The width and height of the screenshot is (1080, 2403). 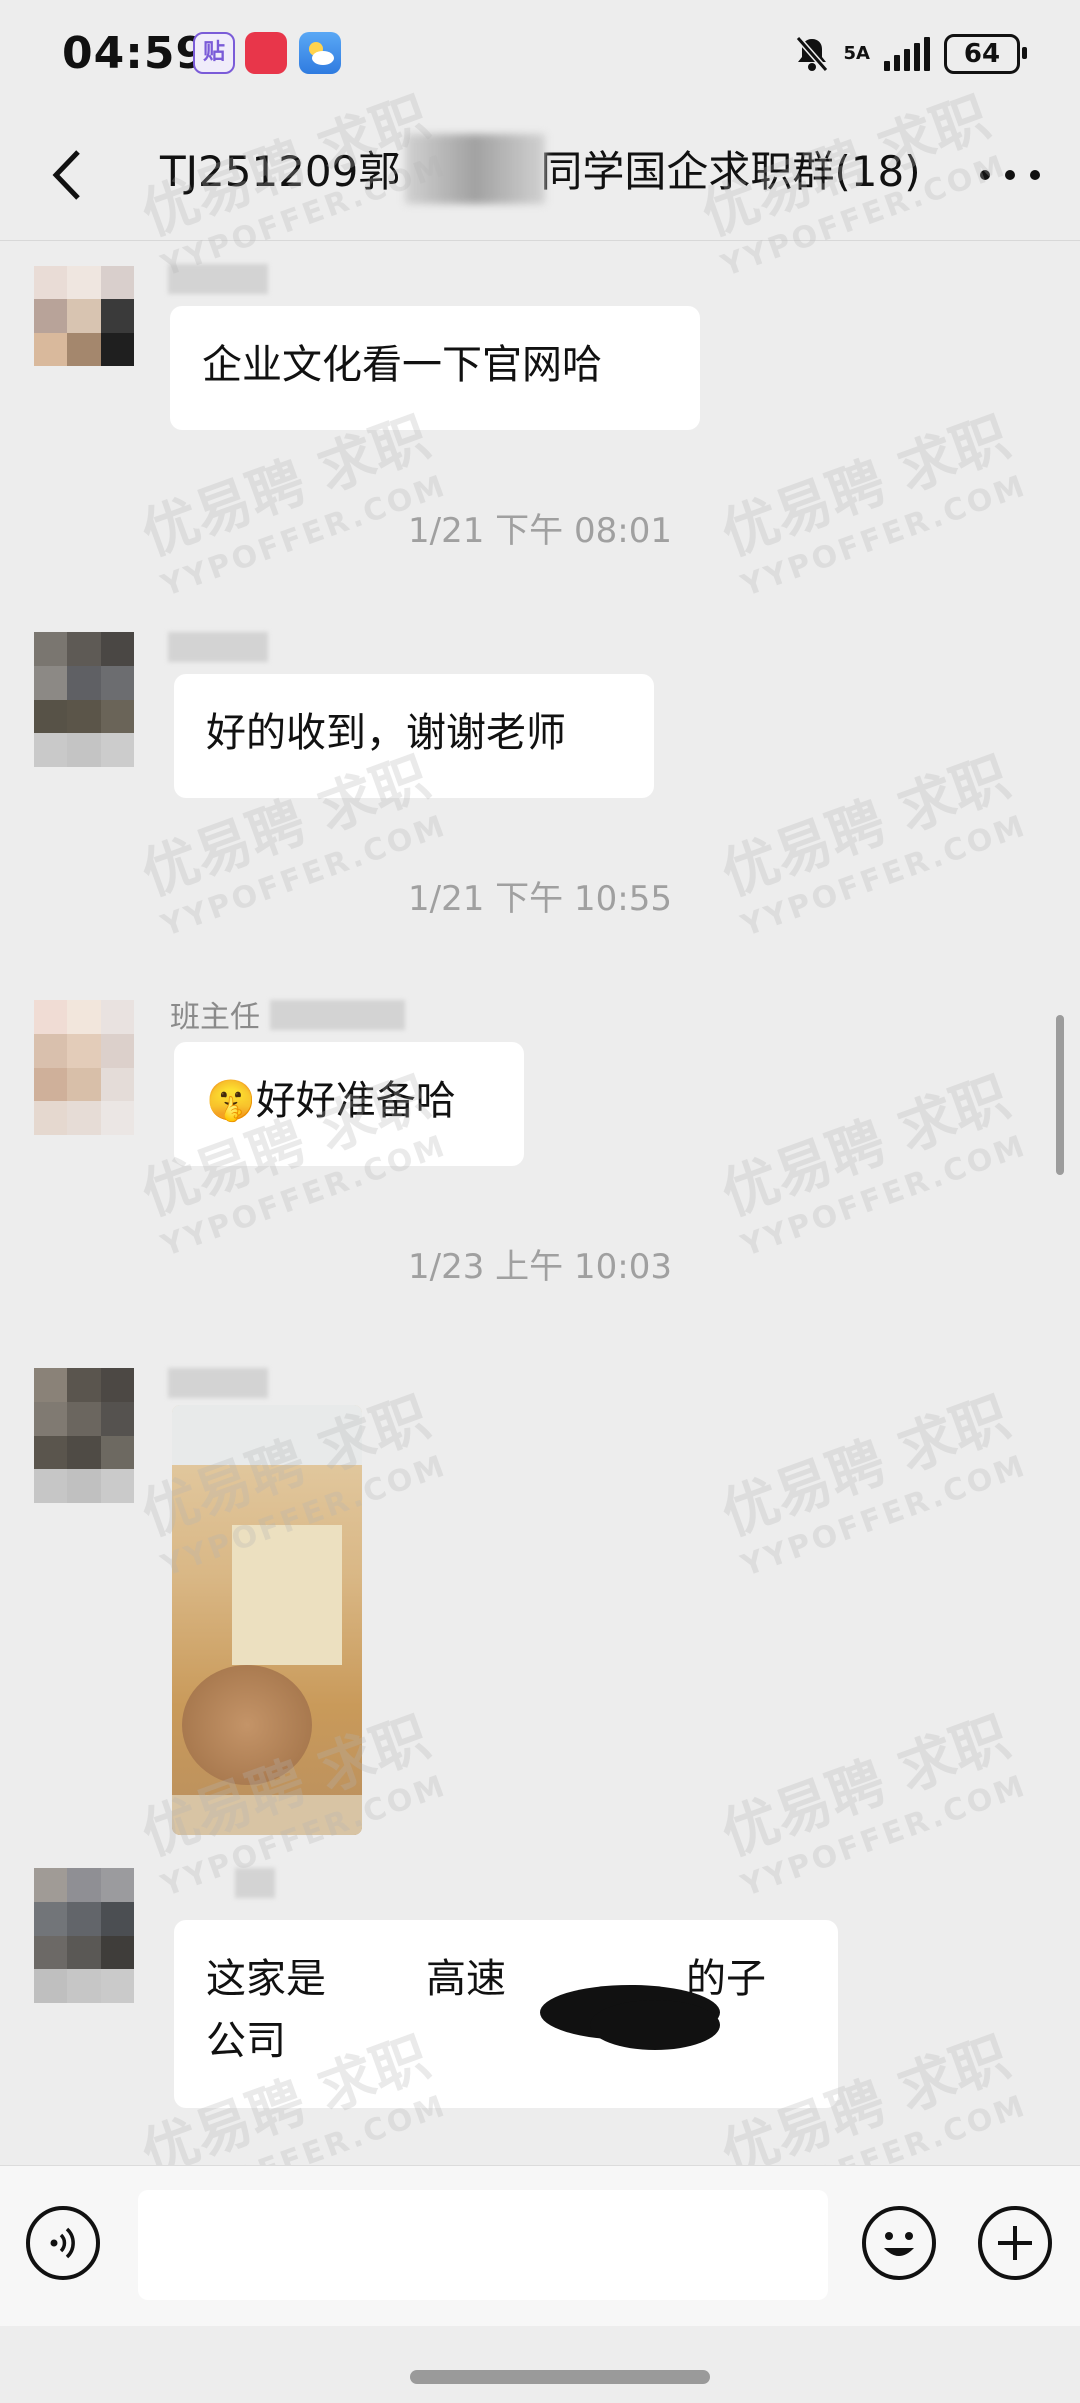 What do you see at coordinates (506, 2014) in the screenshot?
I see `message-bubble: 这家是 高速 的子 公司` at bounding box center [506, 2014].